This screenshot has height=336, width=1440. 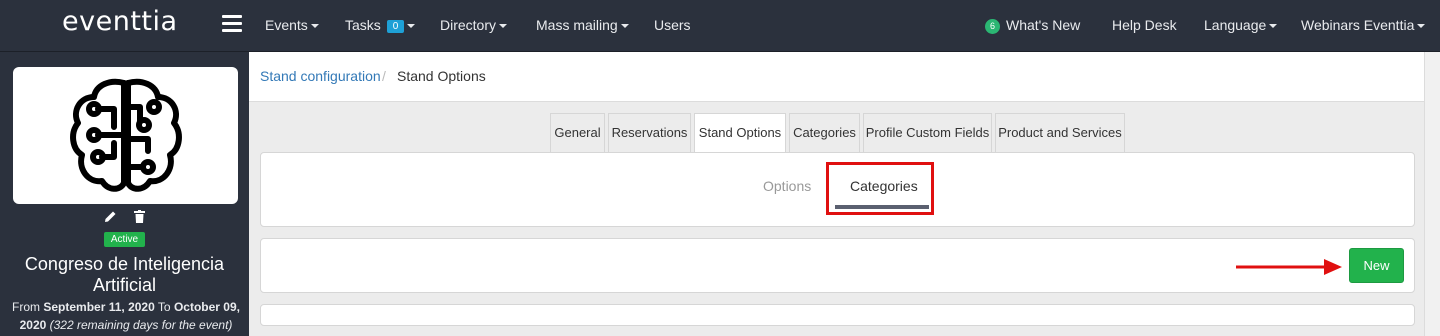 I want to click on page-scrollbar, so click(x=1432, y=194).